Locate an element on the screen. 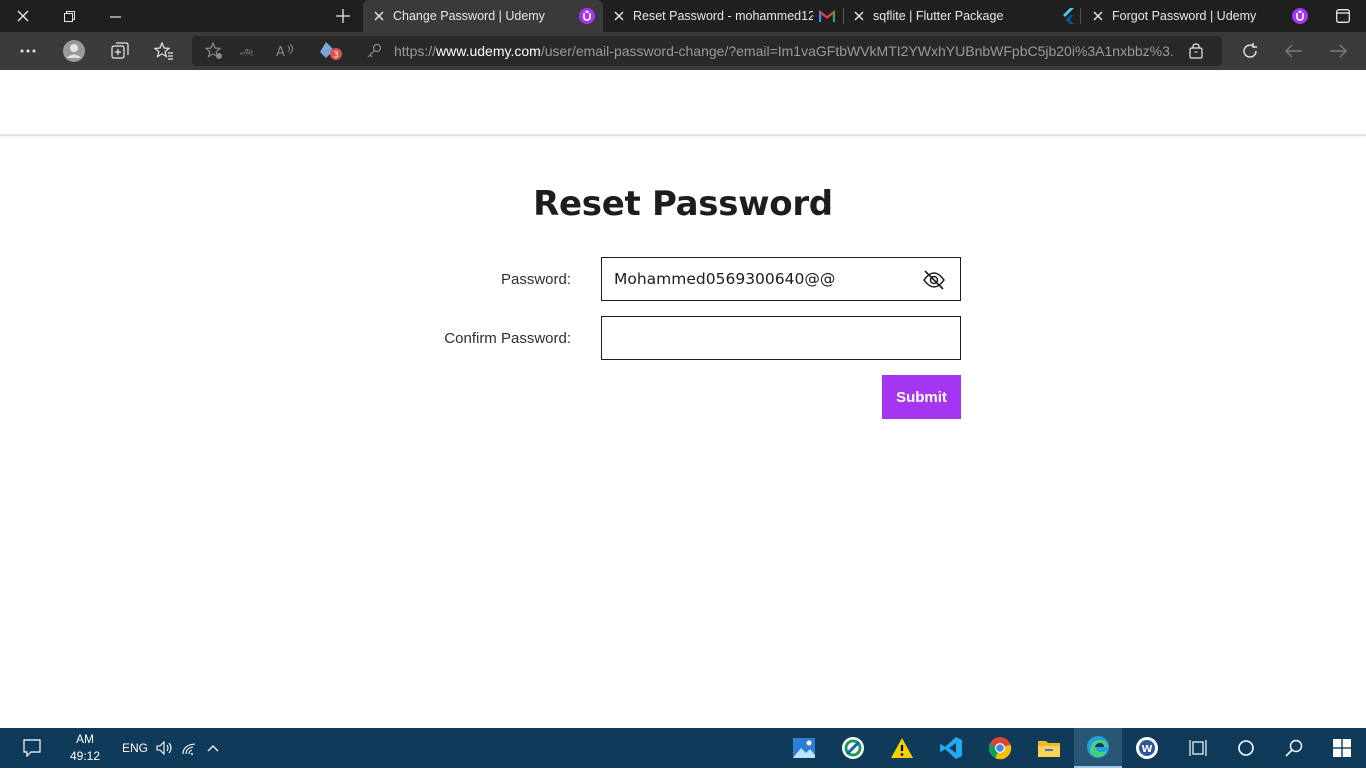  password-input: Mohammed0569300640@@ is located at coordinates (781, 279).